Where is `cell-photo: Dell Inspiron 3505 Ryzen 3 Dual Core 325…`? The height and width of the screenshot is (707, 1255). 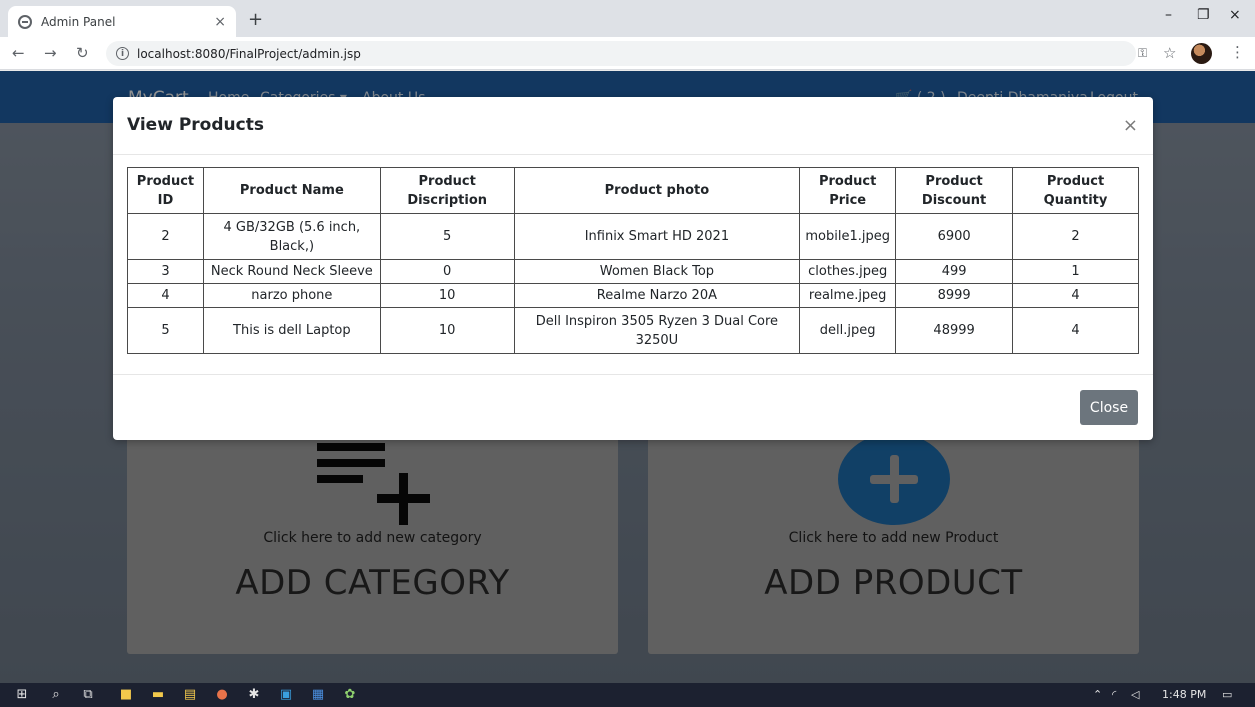 cell-photo: Dell Inspiron 3505 Ryzen 3 Dual Core 325… is located at coordinates (657, 330).